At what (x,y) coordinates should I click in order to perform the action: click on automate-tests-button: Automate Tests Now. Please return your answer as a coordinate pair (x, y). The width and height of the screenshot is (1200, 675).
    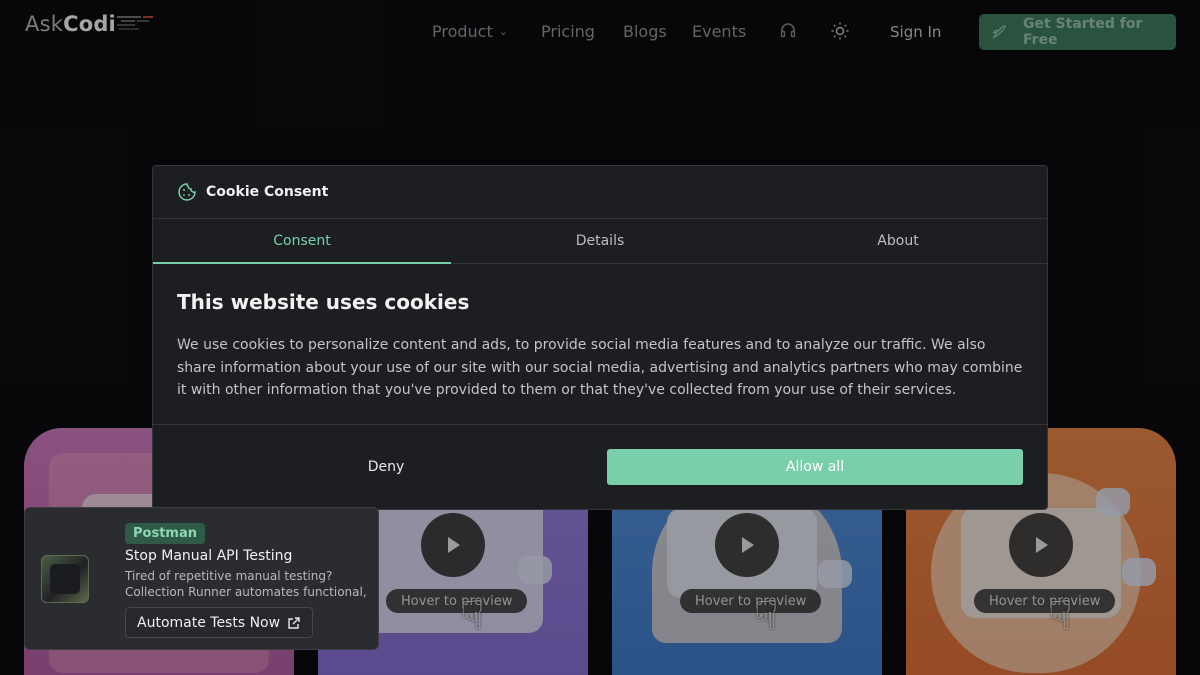
    Looking at the image, I should click on (219, 622).